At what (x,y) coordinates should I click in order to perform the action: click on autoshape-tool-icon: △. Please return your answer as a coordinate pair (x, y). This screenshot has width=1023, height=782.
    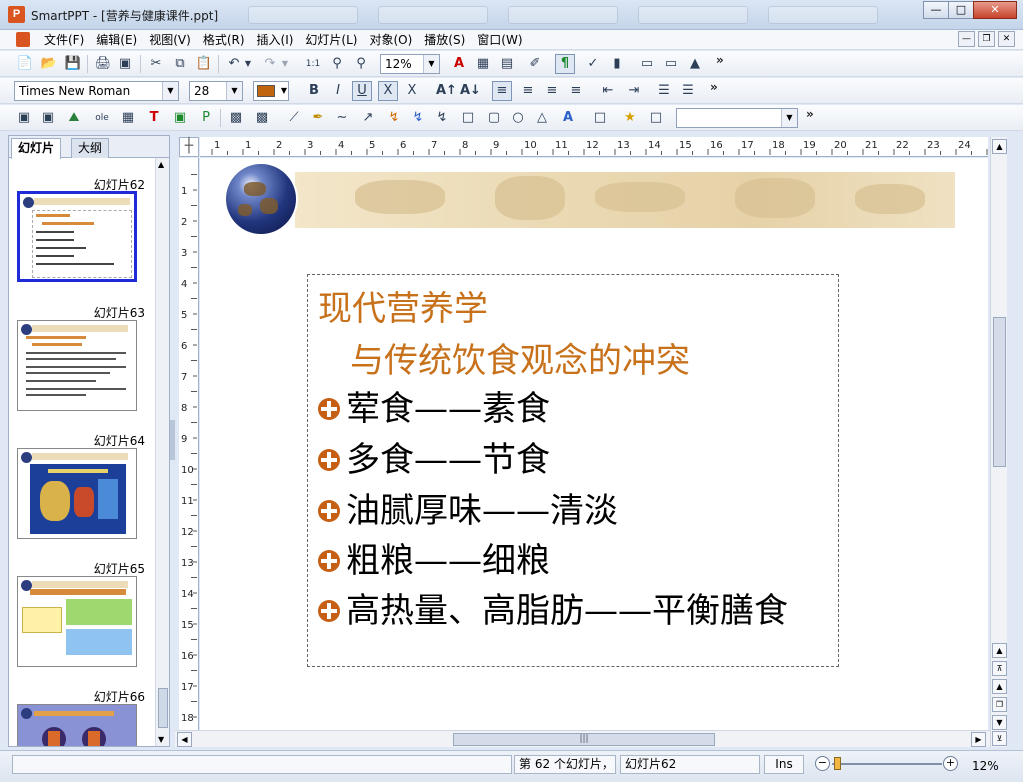
    Looking at the image, I should click on (542, 118).